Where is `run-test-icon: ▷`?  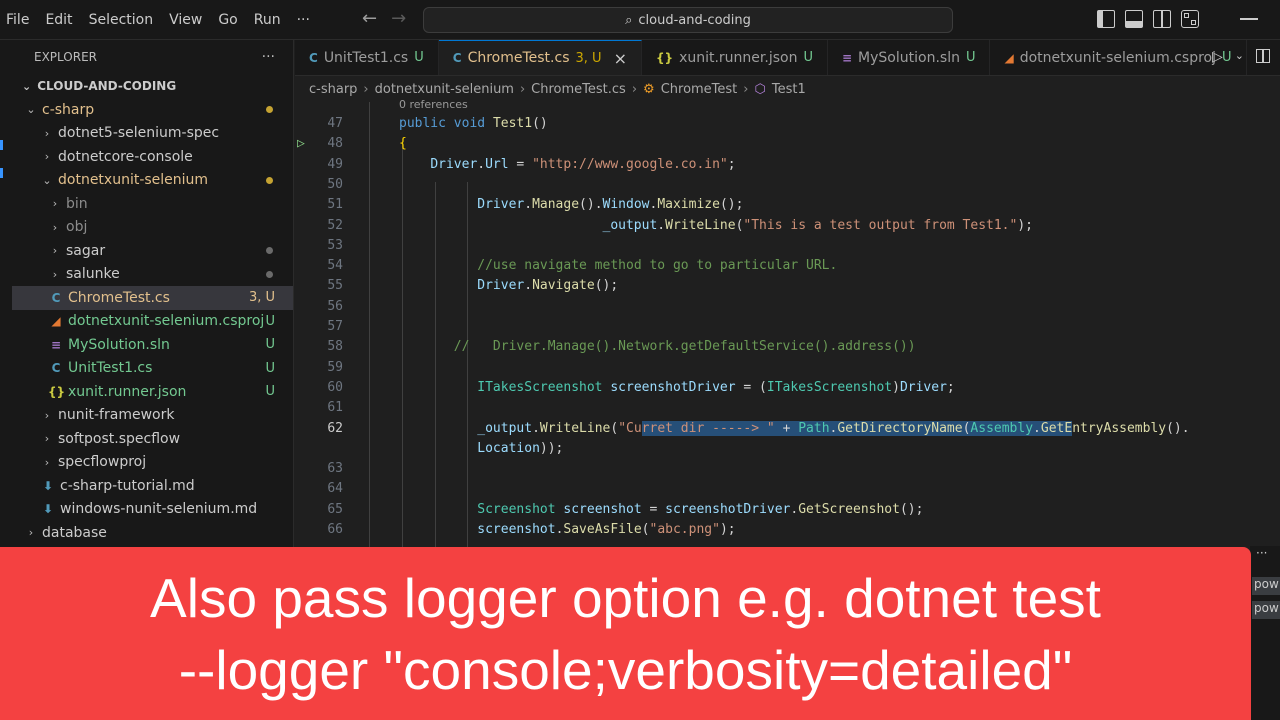
run-test-icon: ▷ is located at coordinates (301, 144).